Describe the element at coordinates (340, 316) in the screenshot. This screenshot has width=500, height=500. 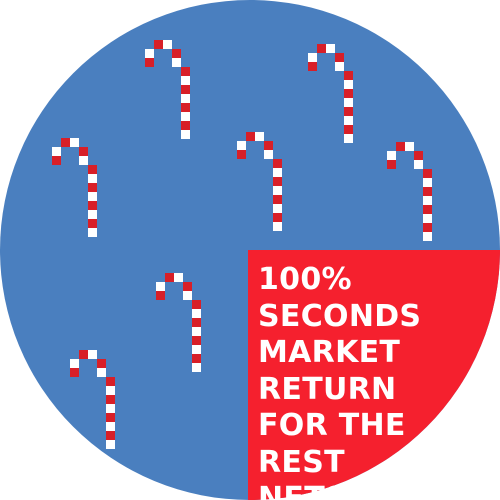
I see `promo-line-2: SECONDS` at that location.